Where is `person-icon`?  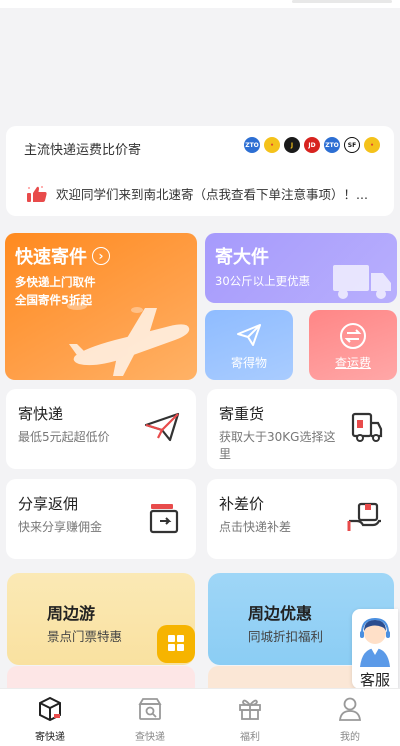
person-icon is located at coordinates (350, 709).